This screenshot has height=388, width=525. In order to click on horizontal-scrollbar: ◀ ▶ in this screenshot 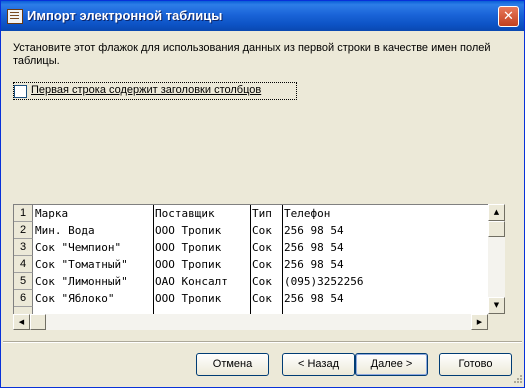, I will do `click(250, 322)`.